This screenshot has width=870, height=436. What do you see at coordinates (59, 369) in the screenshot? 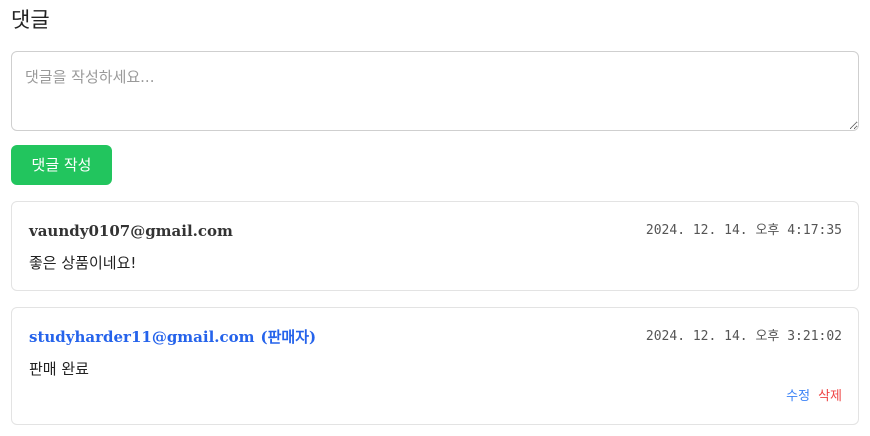
I see `comment-content: 판매 완료` at bounding box center [59, 369].